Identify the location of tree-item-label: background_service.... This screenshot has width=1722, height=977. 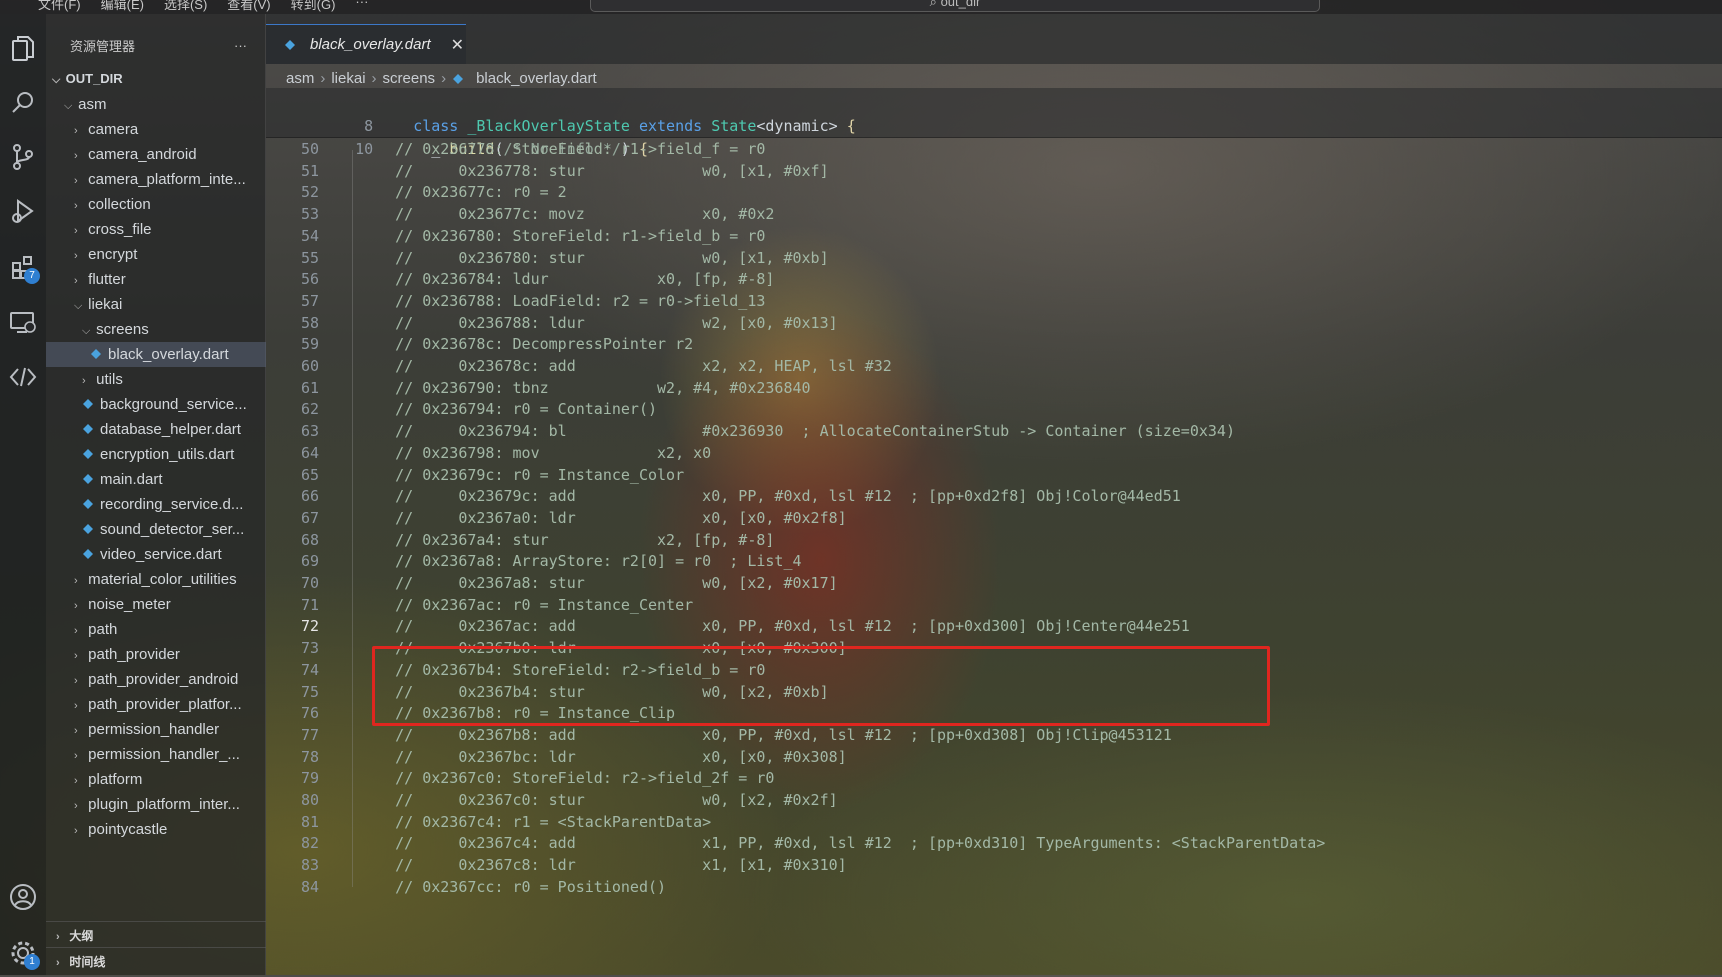
(173, 404).